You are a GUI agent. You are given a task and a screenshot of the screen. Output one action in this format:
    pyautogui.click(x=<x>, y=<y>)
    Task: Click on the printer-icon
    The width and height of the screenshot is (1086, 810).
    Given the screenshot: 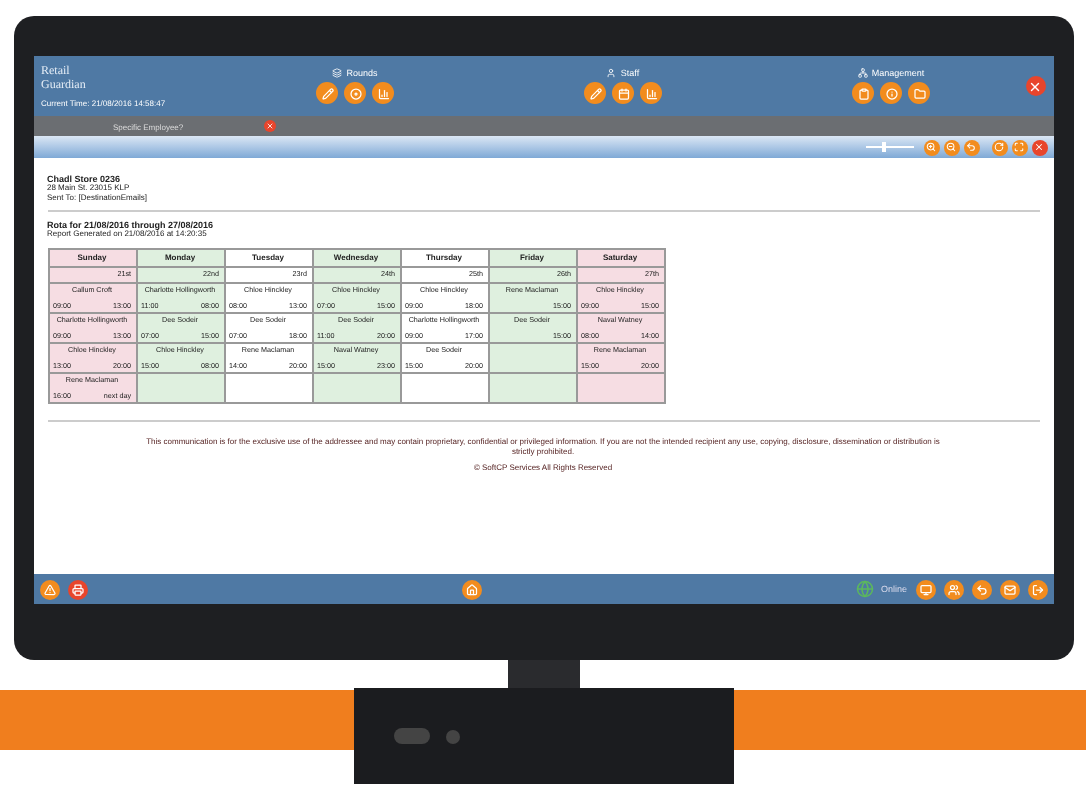 What is the action you would take?
    pyautogui.click(x=77, y=589)
    